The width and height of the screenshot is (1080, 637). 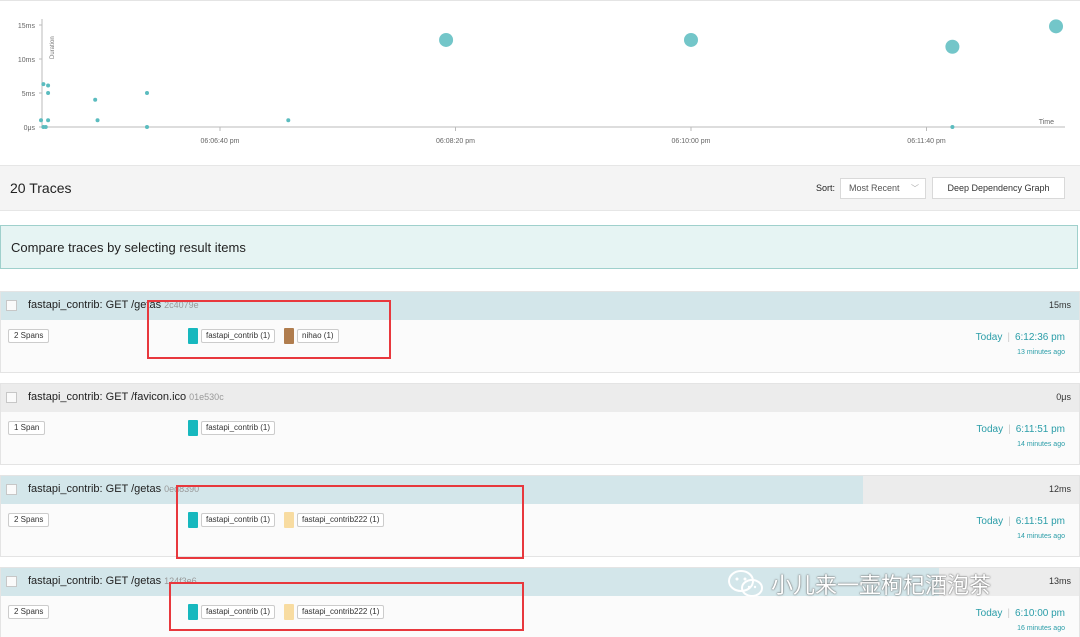 I want to click on spans-count-badge: 1 Span, so click(x=27, y=428).